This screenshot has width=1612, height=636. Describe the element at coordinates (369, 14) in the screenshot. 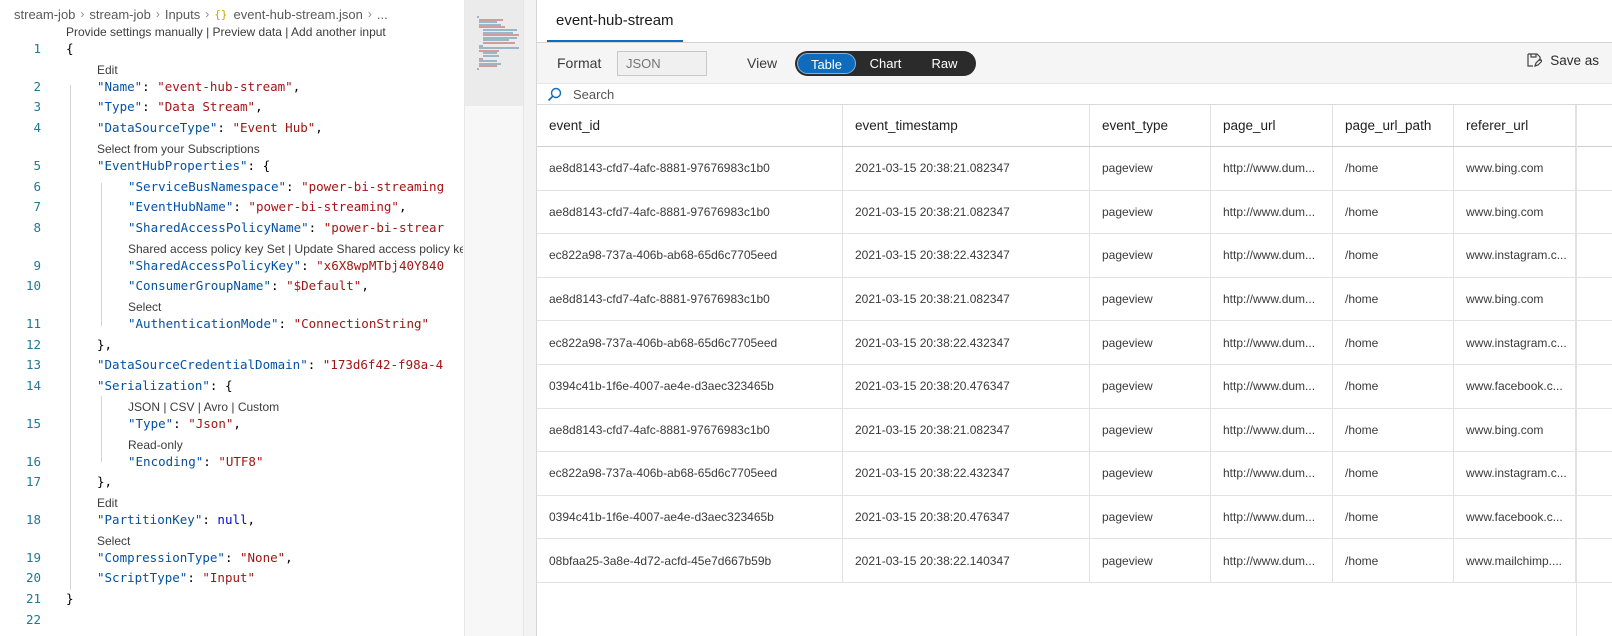

I see `chevron-right-icon: ›` at that location.